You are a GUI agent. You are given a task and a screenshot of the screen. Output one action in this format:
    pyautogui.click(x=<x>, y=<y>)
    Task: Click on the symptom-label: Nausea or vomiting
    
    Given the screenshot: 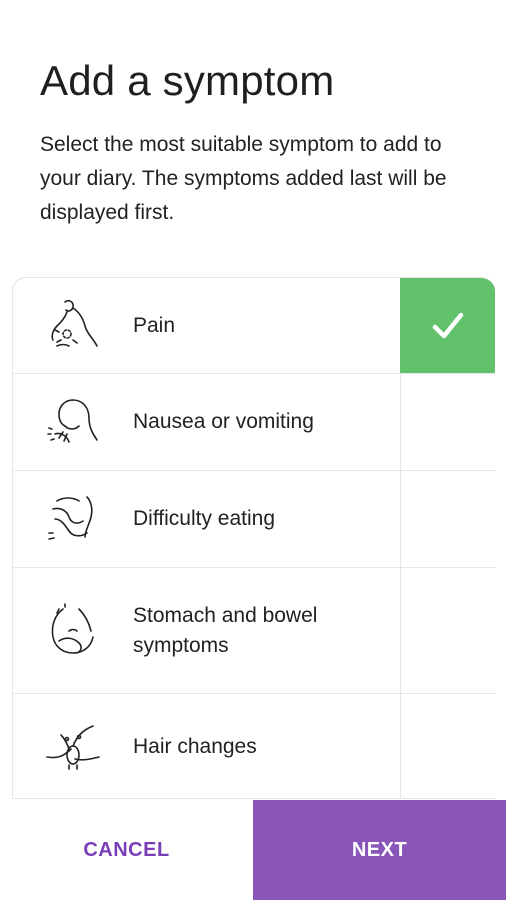 What is the action you would take?
    pyautogui.click(x=223, y=421)
    